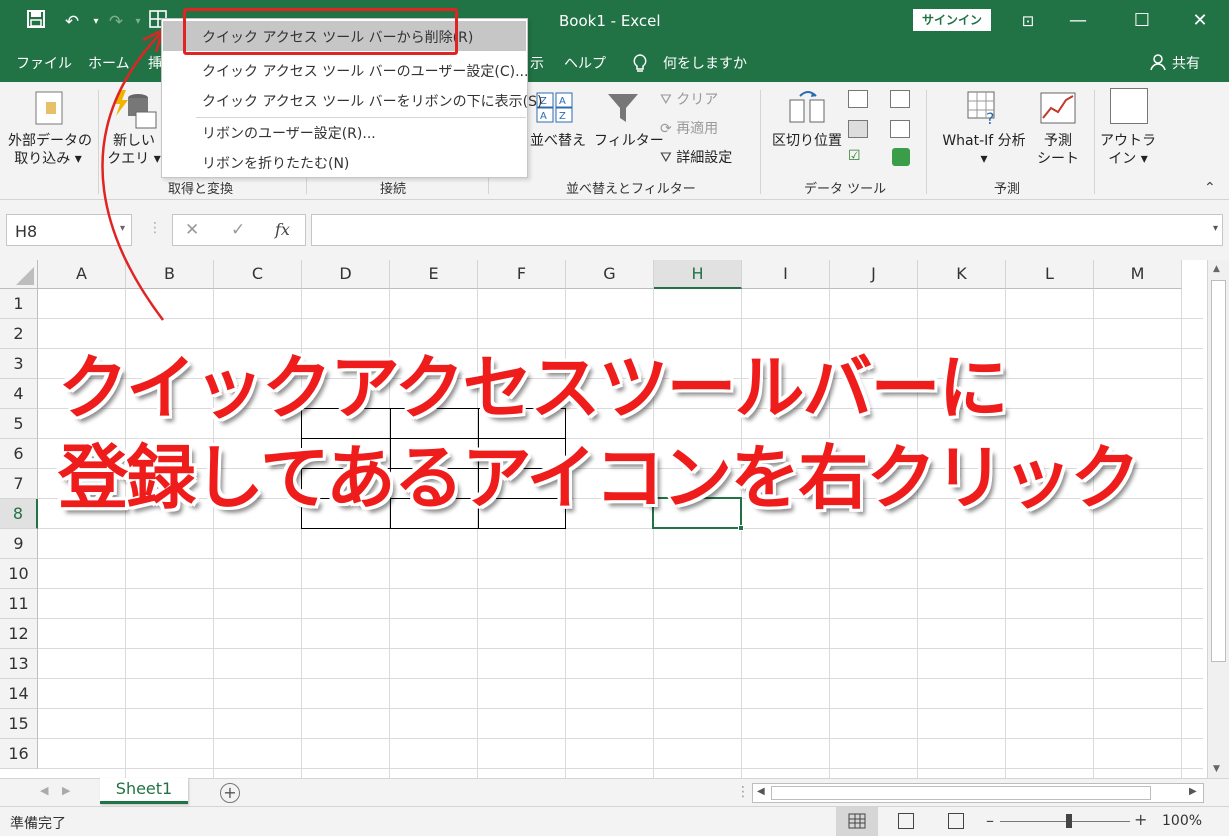 The height and width of the screenshot is (836, 1229). What do you see at coordinates (66, 790) in the screenshot?
I see `next-sheet-icon: ▶` at bounding box center [66, 790].